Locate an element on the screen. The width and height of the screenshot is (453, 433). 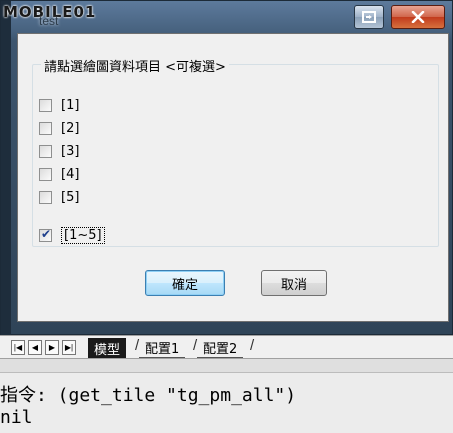
group-label: 請點選繪圖資料項目 <可複選> is located at coordinates (135, 65).